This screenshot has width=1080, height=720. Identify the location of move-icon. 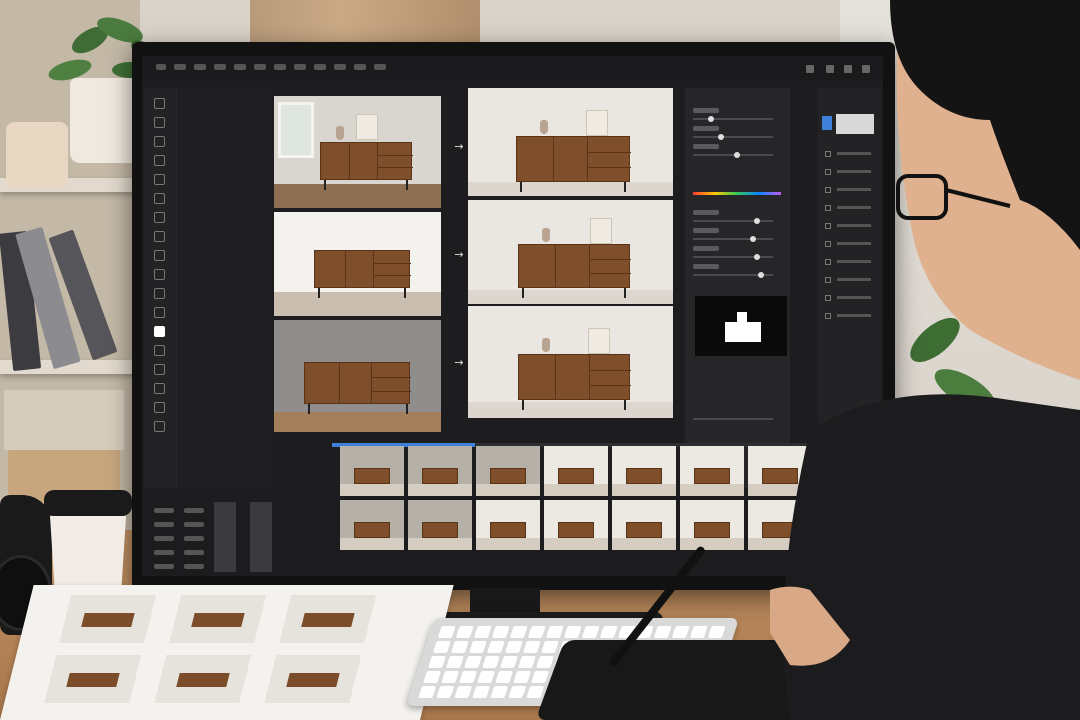
(159, 103).